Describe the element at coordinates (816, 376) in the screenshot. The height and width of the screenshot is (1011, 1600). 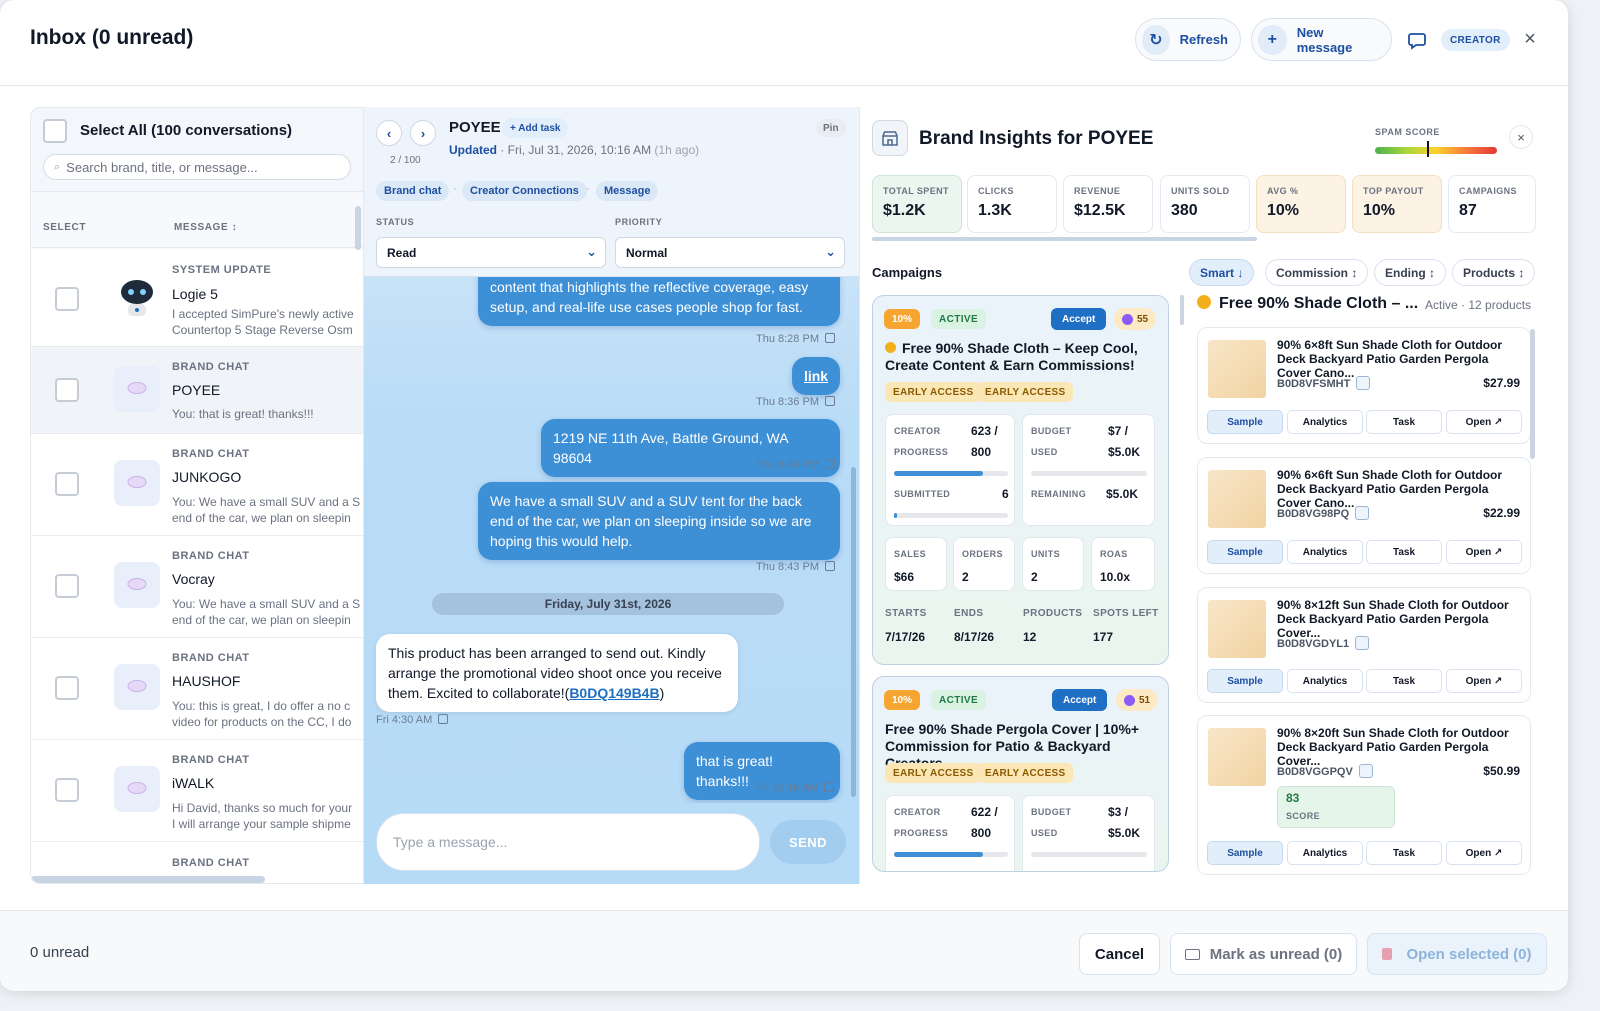
I see `outgoing-link-message: link` at that location.